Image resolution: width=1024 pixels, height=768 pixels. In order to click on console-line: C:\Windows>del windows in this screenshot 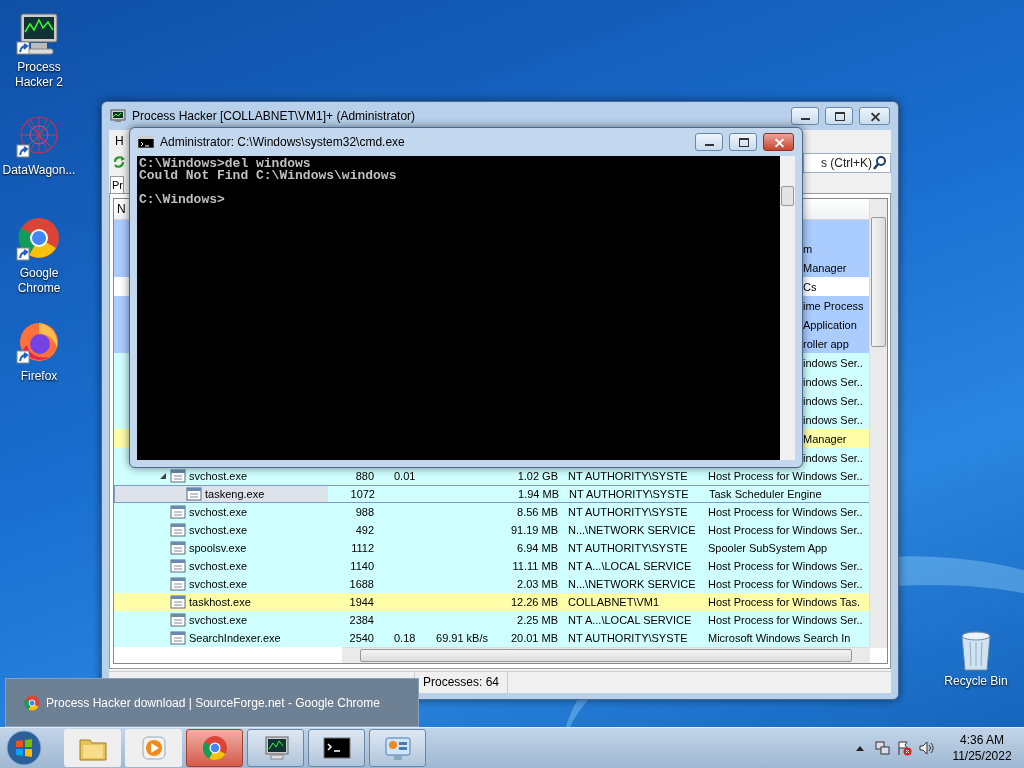, I will do `click(225, 164)`.